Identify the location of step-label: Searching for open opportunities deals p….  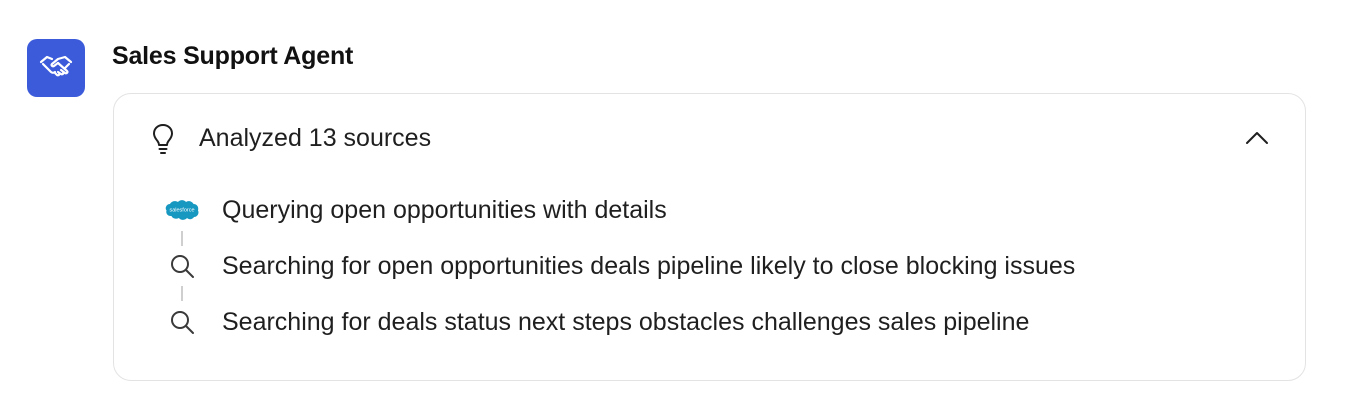
(649, 266).